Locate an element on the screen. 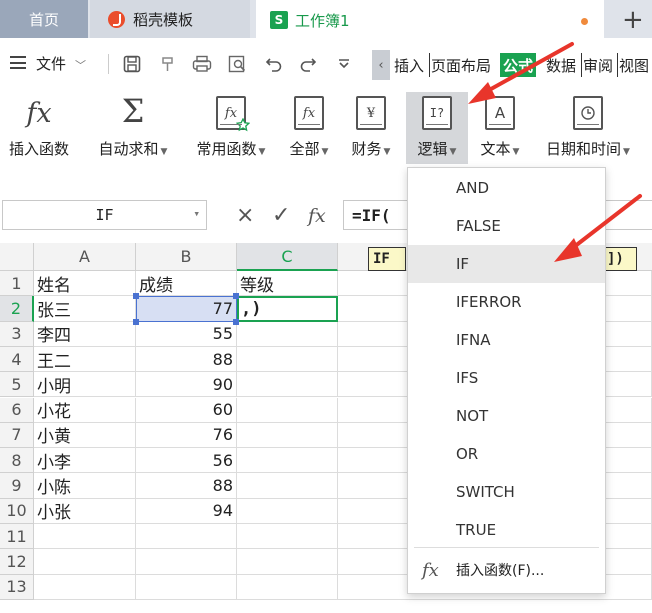 The image size is (652, 613). confirm-icon: ✓ is located at coordinates (281, 215).